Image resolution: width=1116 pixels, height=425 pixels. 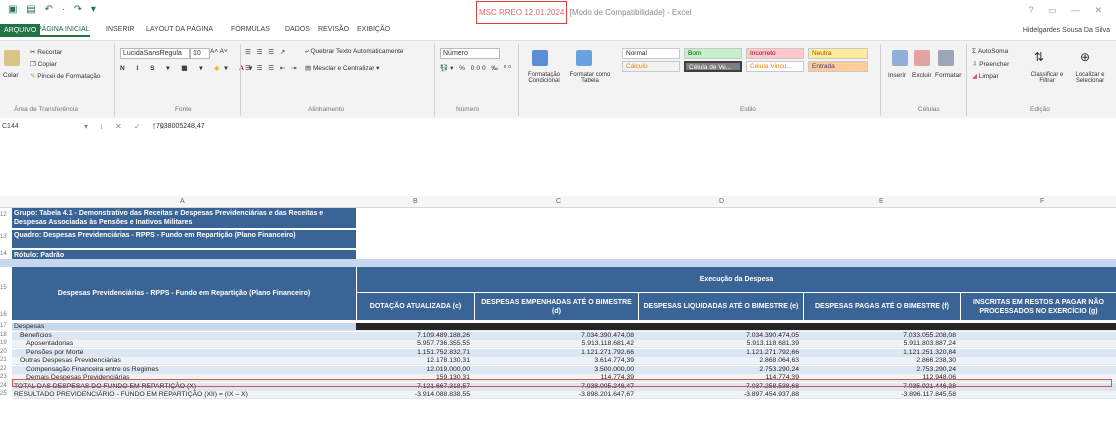 I want to click on cell-value-b: 7.109.489.188,26, so click(x=413, y=336).